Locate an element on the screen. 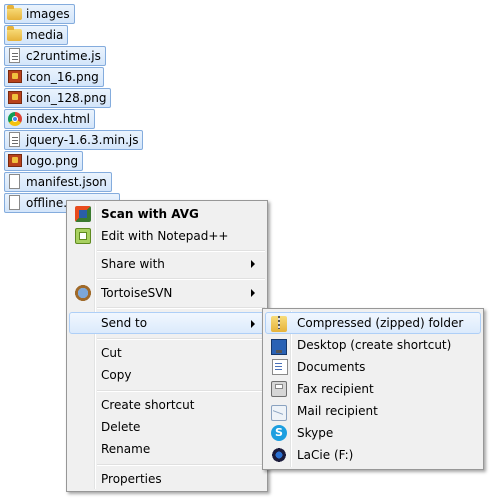 The width and height of the screenshot is (490, 498). file-name: index.html is located at coordinates (58, 119).